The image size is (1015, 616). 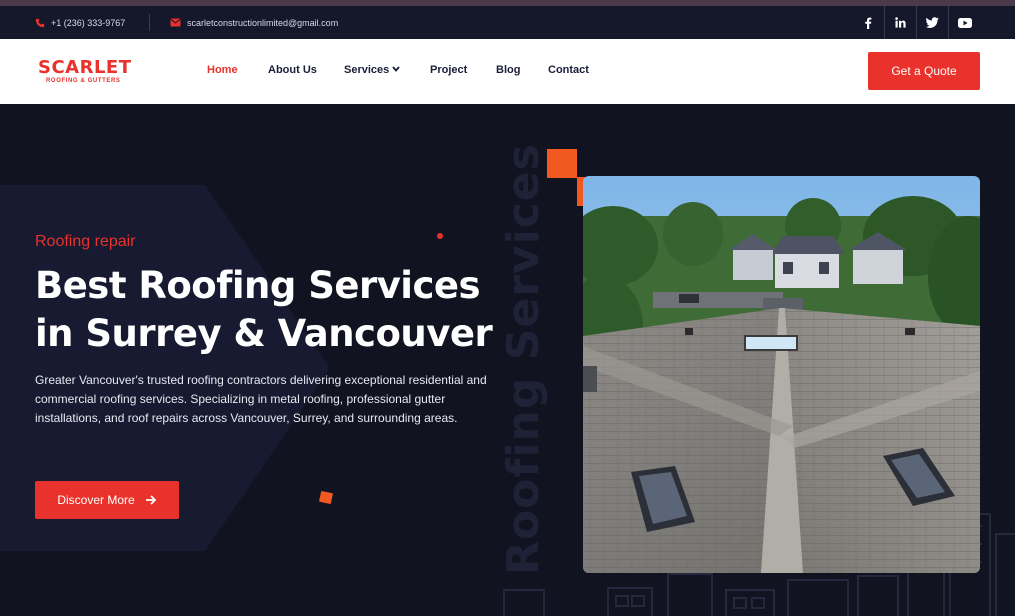 I want to click on hero-title-line-2: in Surrey & Vancouver, so click(x=264, y=333).